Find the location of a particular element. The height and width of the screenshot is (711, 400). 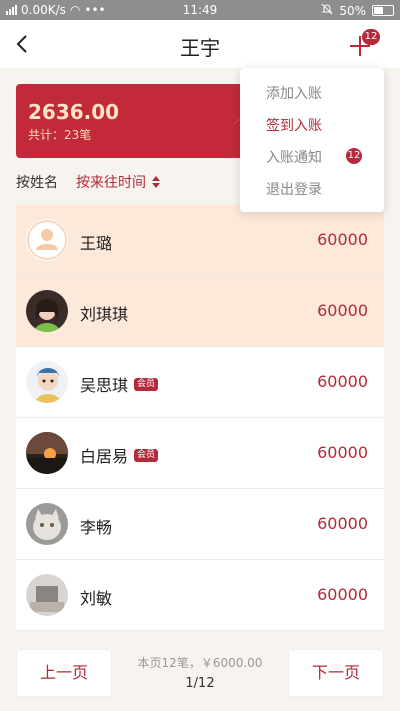

add-dropdown-menu: 添加入账 签到入账 入账通知 12 退出登录 is located at coordinates (312, 140).